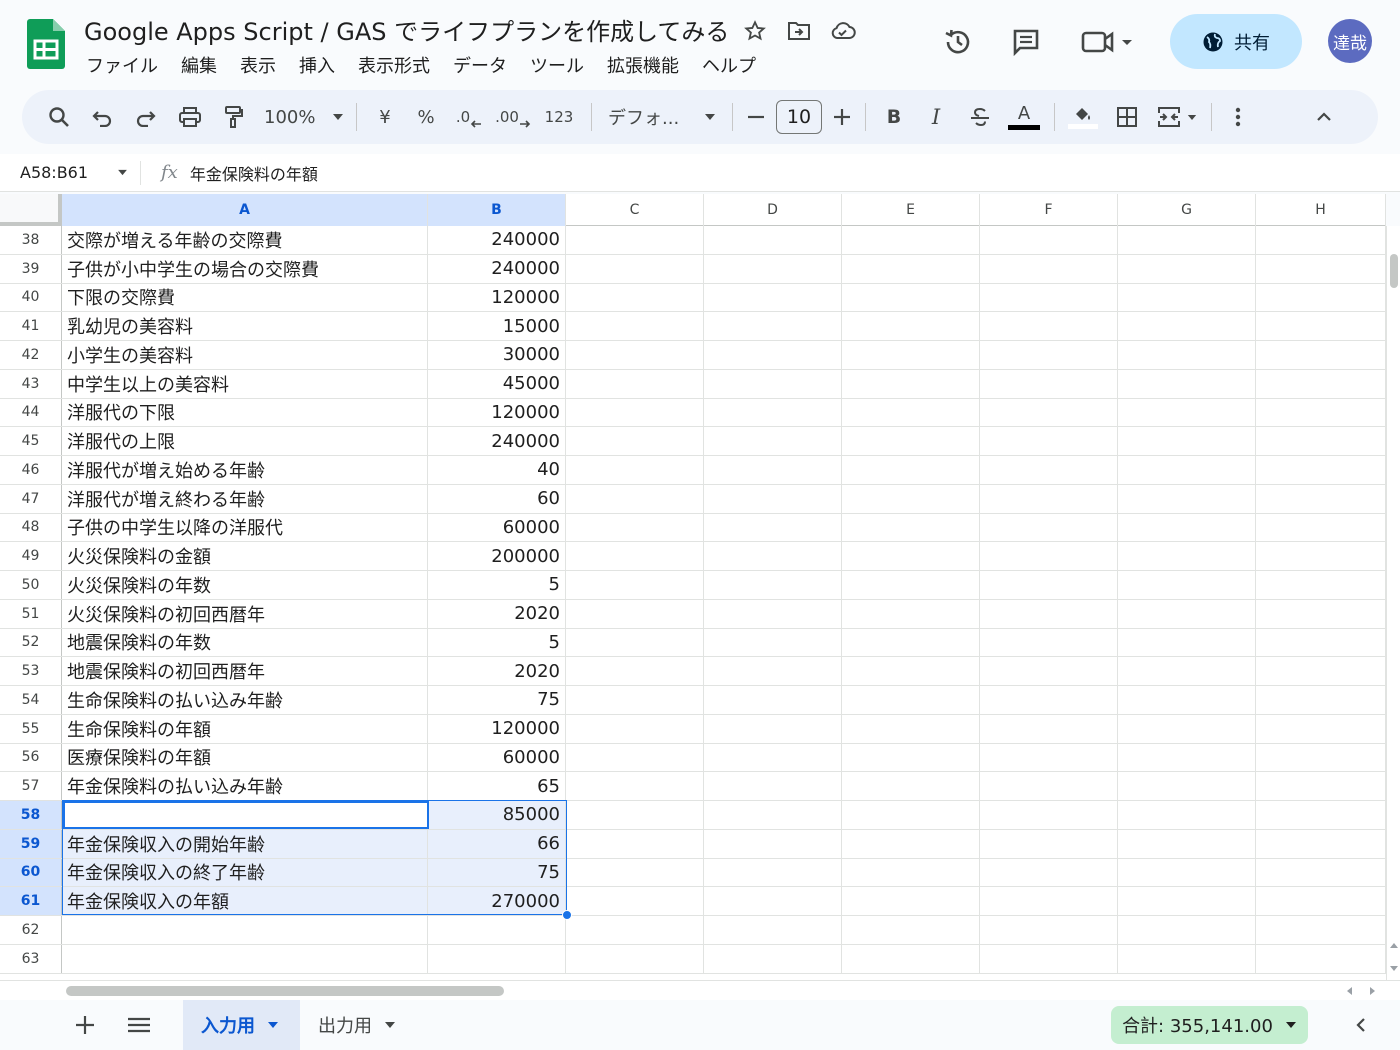 The width and height of the screenshot is (1400, 1050). What do you see at coordinates (497, 642) in the screenshot?
I see `cell-b: 5` at bounding box center [497, 642].